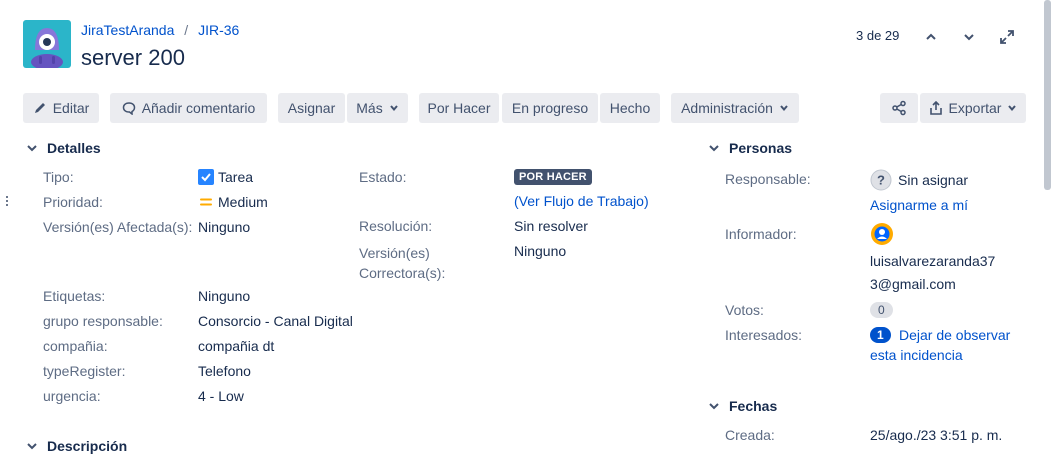  Describe the element at coordinates (932, 273) in the screenshot. I see `reporter-email: luisalvarezaranda37 3@gmail.com` at that location.